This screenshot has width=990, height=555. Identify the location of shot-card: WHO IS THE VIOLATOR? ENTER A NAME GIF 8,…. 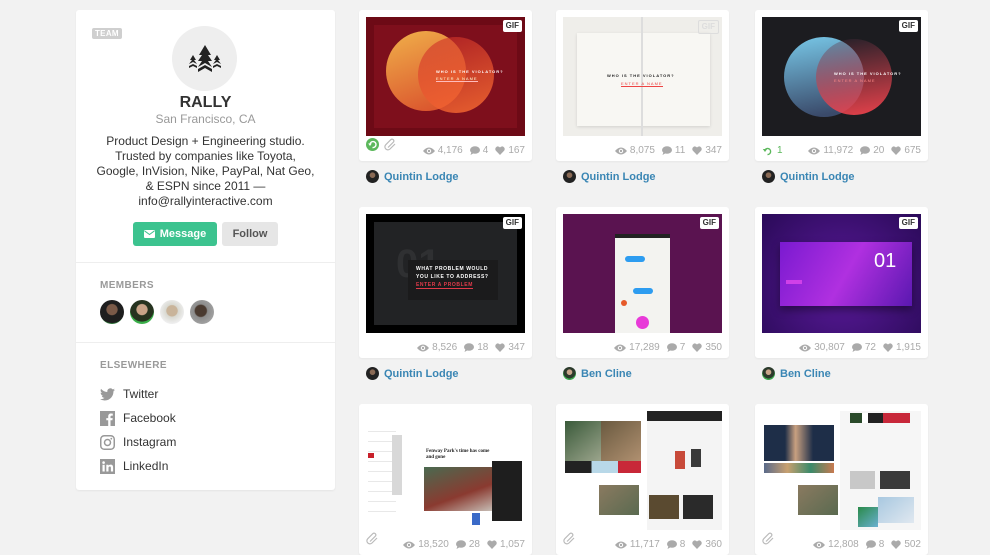
(642, 85).